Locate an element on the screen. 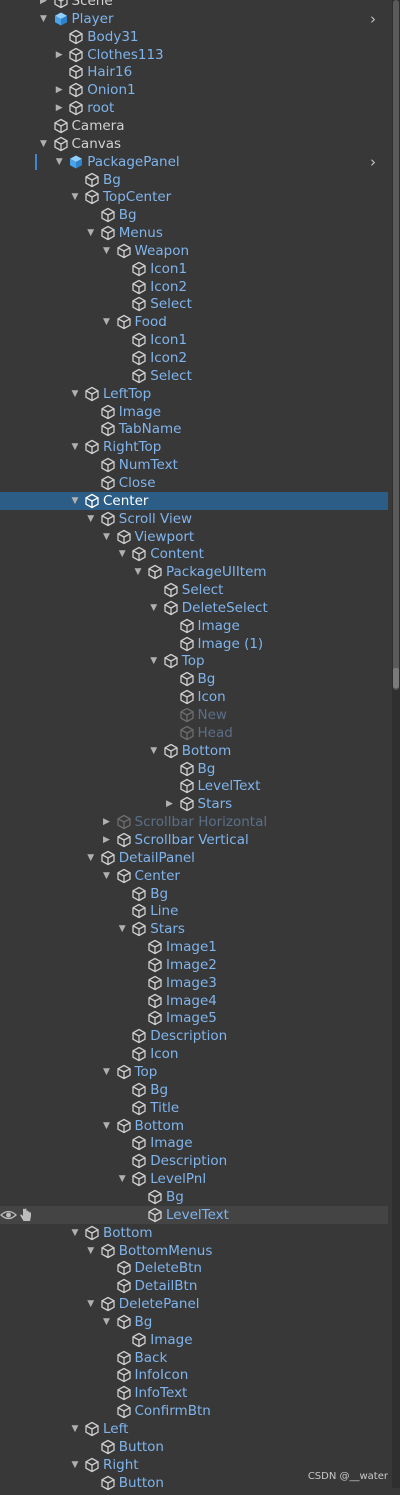  hierarchy-row: ▼ Canvas is located at coordinates (194, 144).